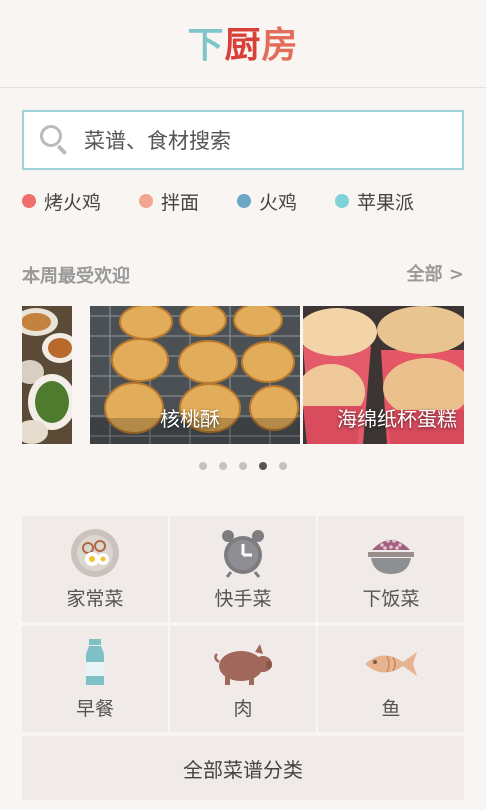  Describe the element at coordinates (267, 201) in the screenshot. I see `hot-tag: 火鸡` at that location.